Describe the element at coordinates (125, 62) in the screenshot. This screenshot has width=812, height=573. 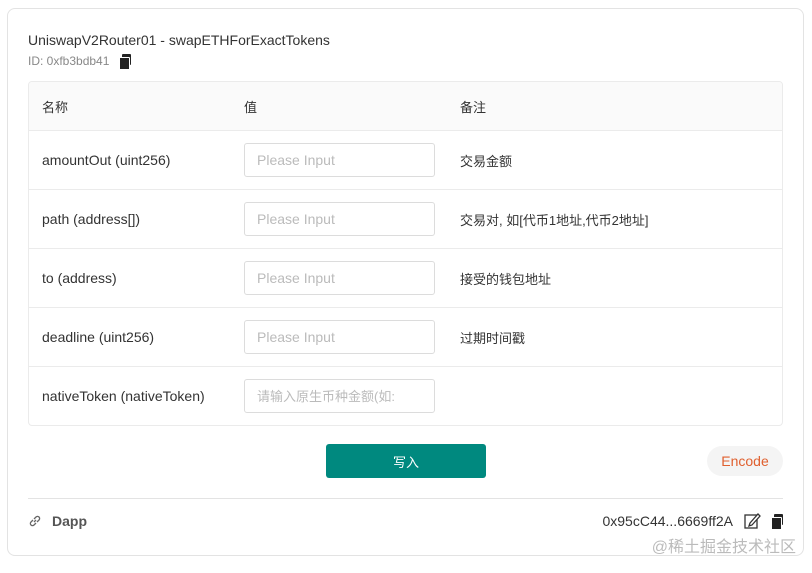
I see `copy-icon` at that location.